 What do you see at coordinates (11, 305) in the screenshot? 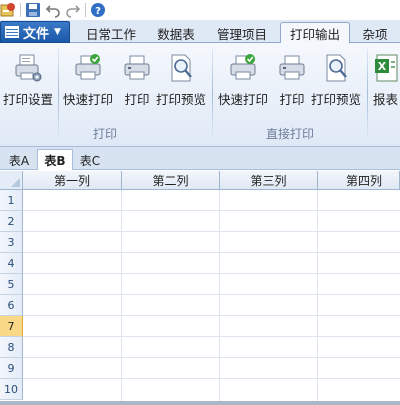
I see `row-header: 6` at bounding box center [11, 305].